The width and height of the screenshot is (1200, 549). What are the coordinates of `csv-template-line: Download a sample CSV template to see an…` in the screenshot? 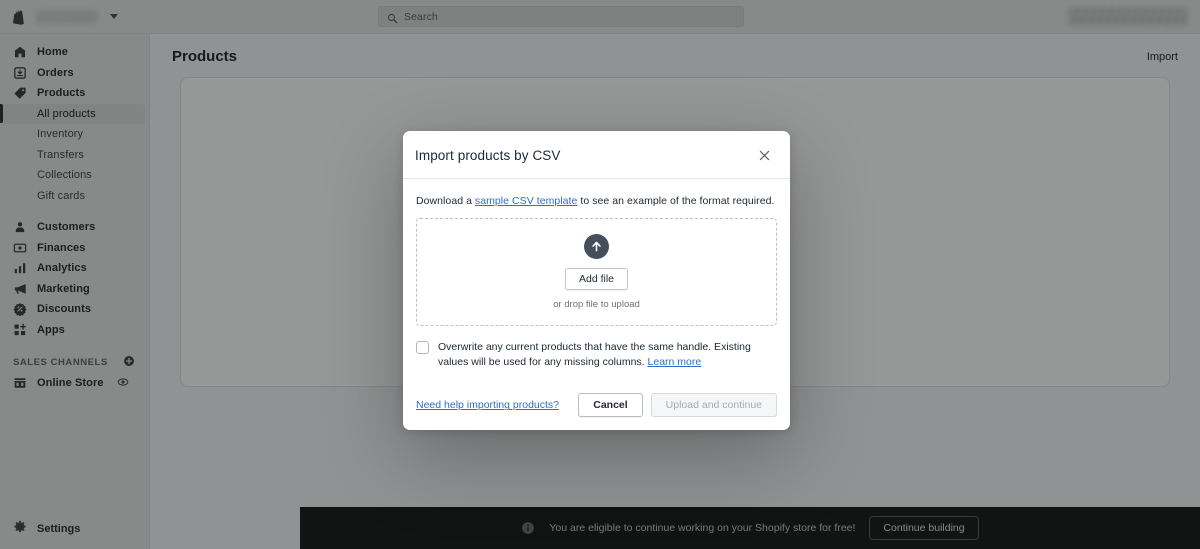 It's located at (596, 201).